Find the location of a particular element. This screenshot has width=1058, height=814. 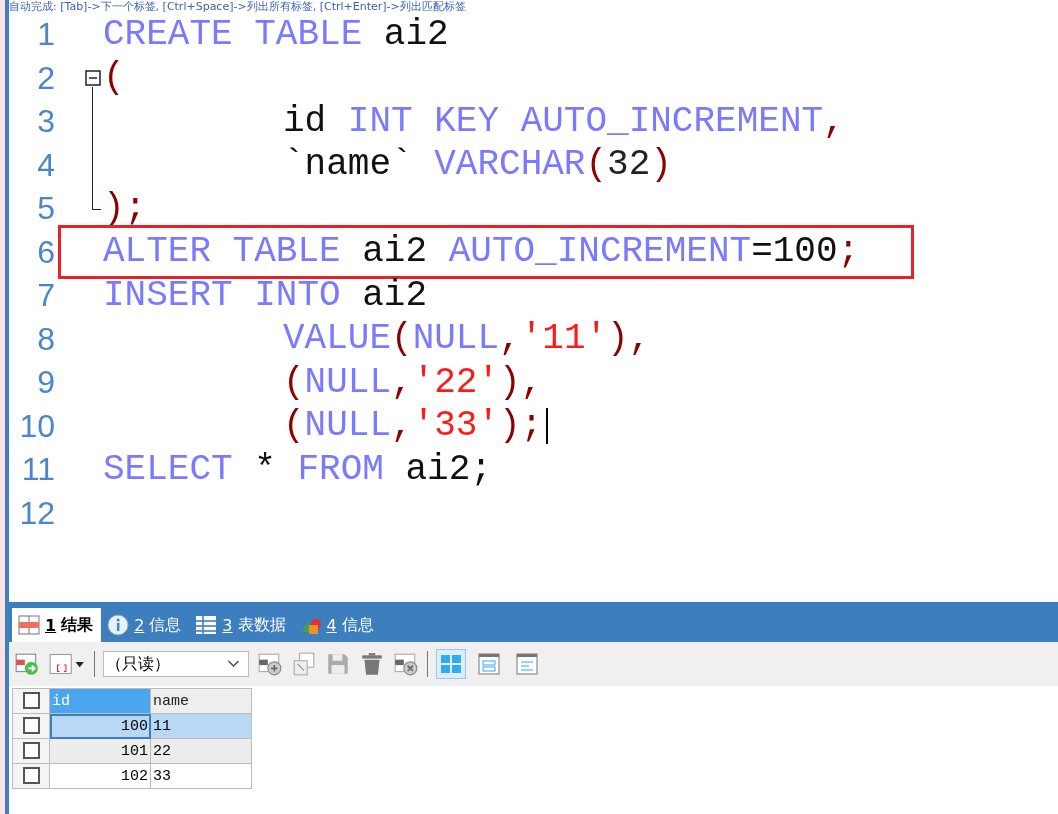

line-number: 10 is located at coordinates (36, 426).